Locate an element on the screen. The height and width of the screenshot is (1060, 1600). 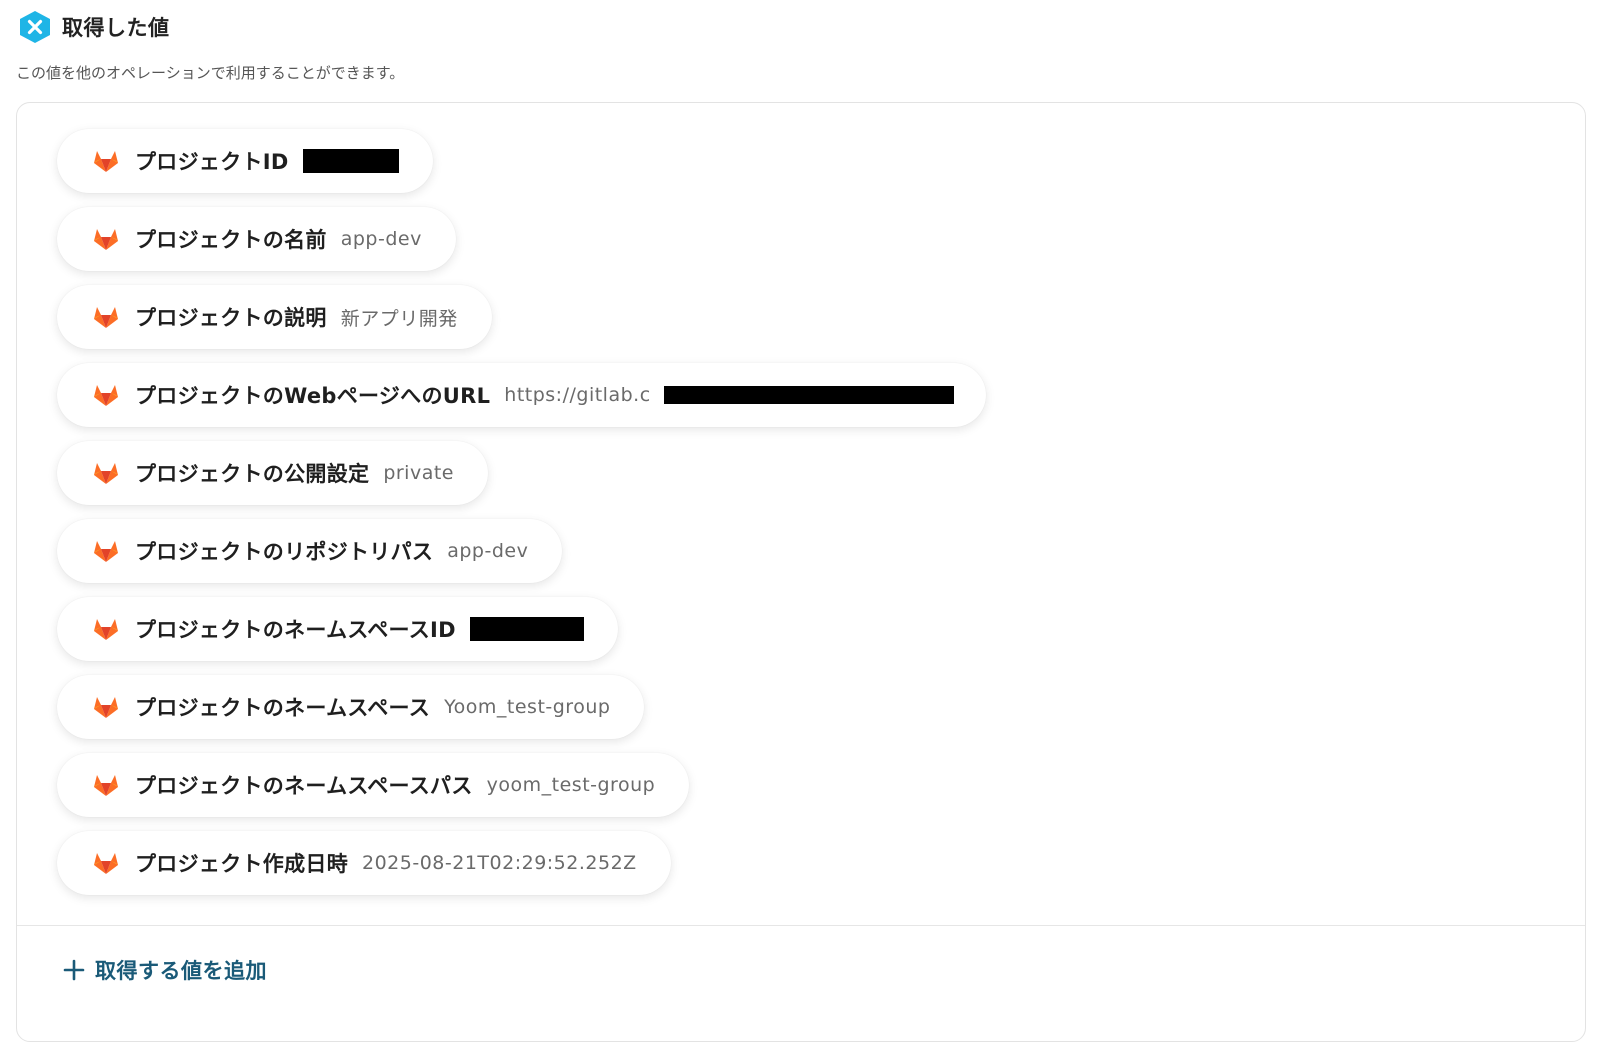
value-chip-project-repository-path: プロジェクトのリポジトリパス app-dev is located at coordinates (310, 551).